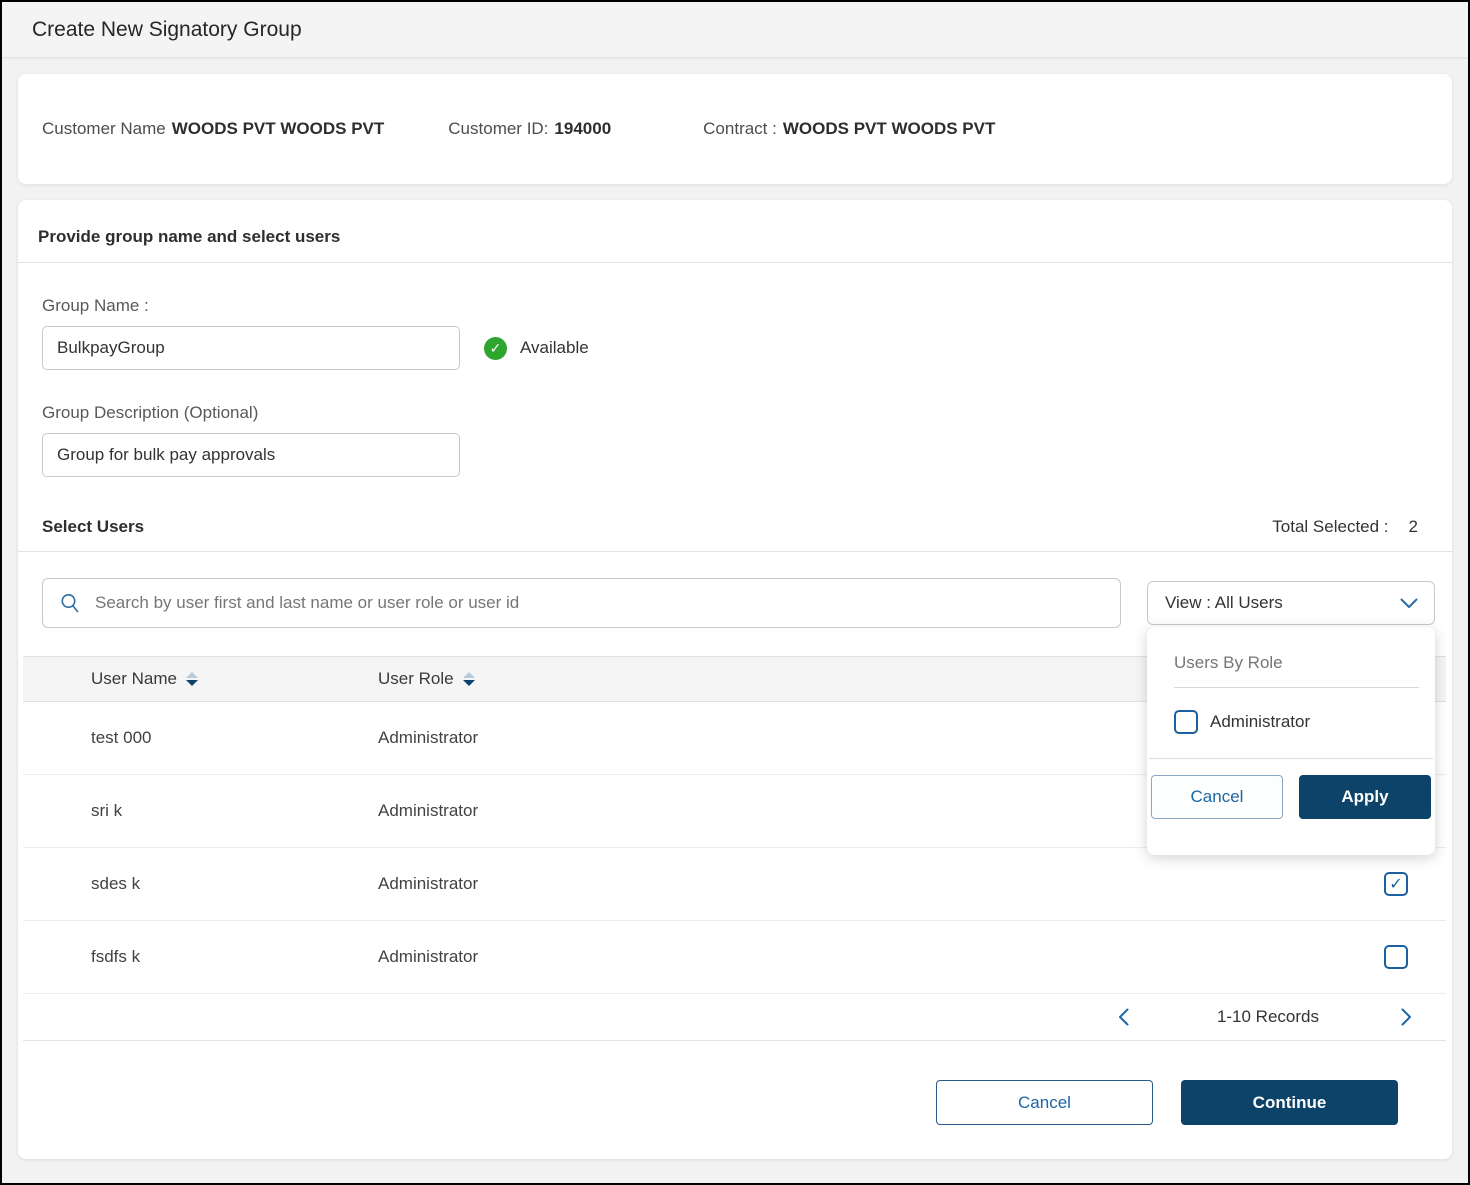 The width and height of the screenshot is (1470, 1185). I want to click on search-icon, so click(70, 603).